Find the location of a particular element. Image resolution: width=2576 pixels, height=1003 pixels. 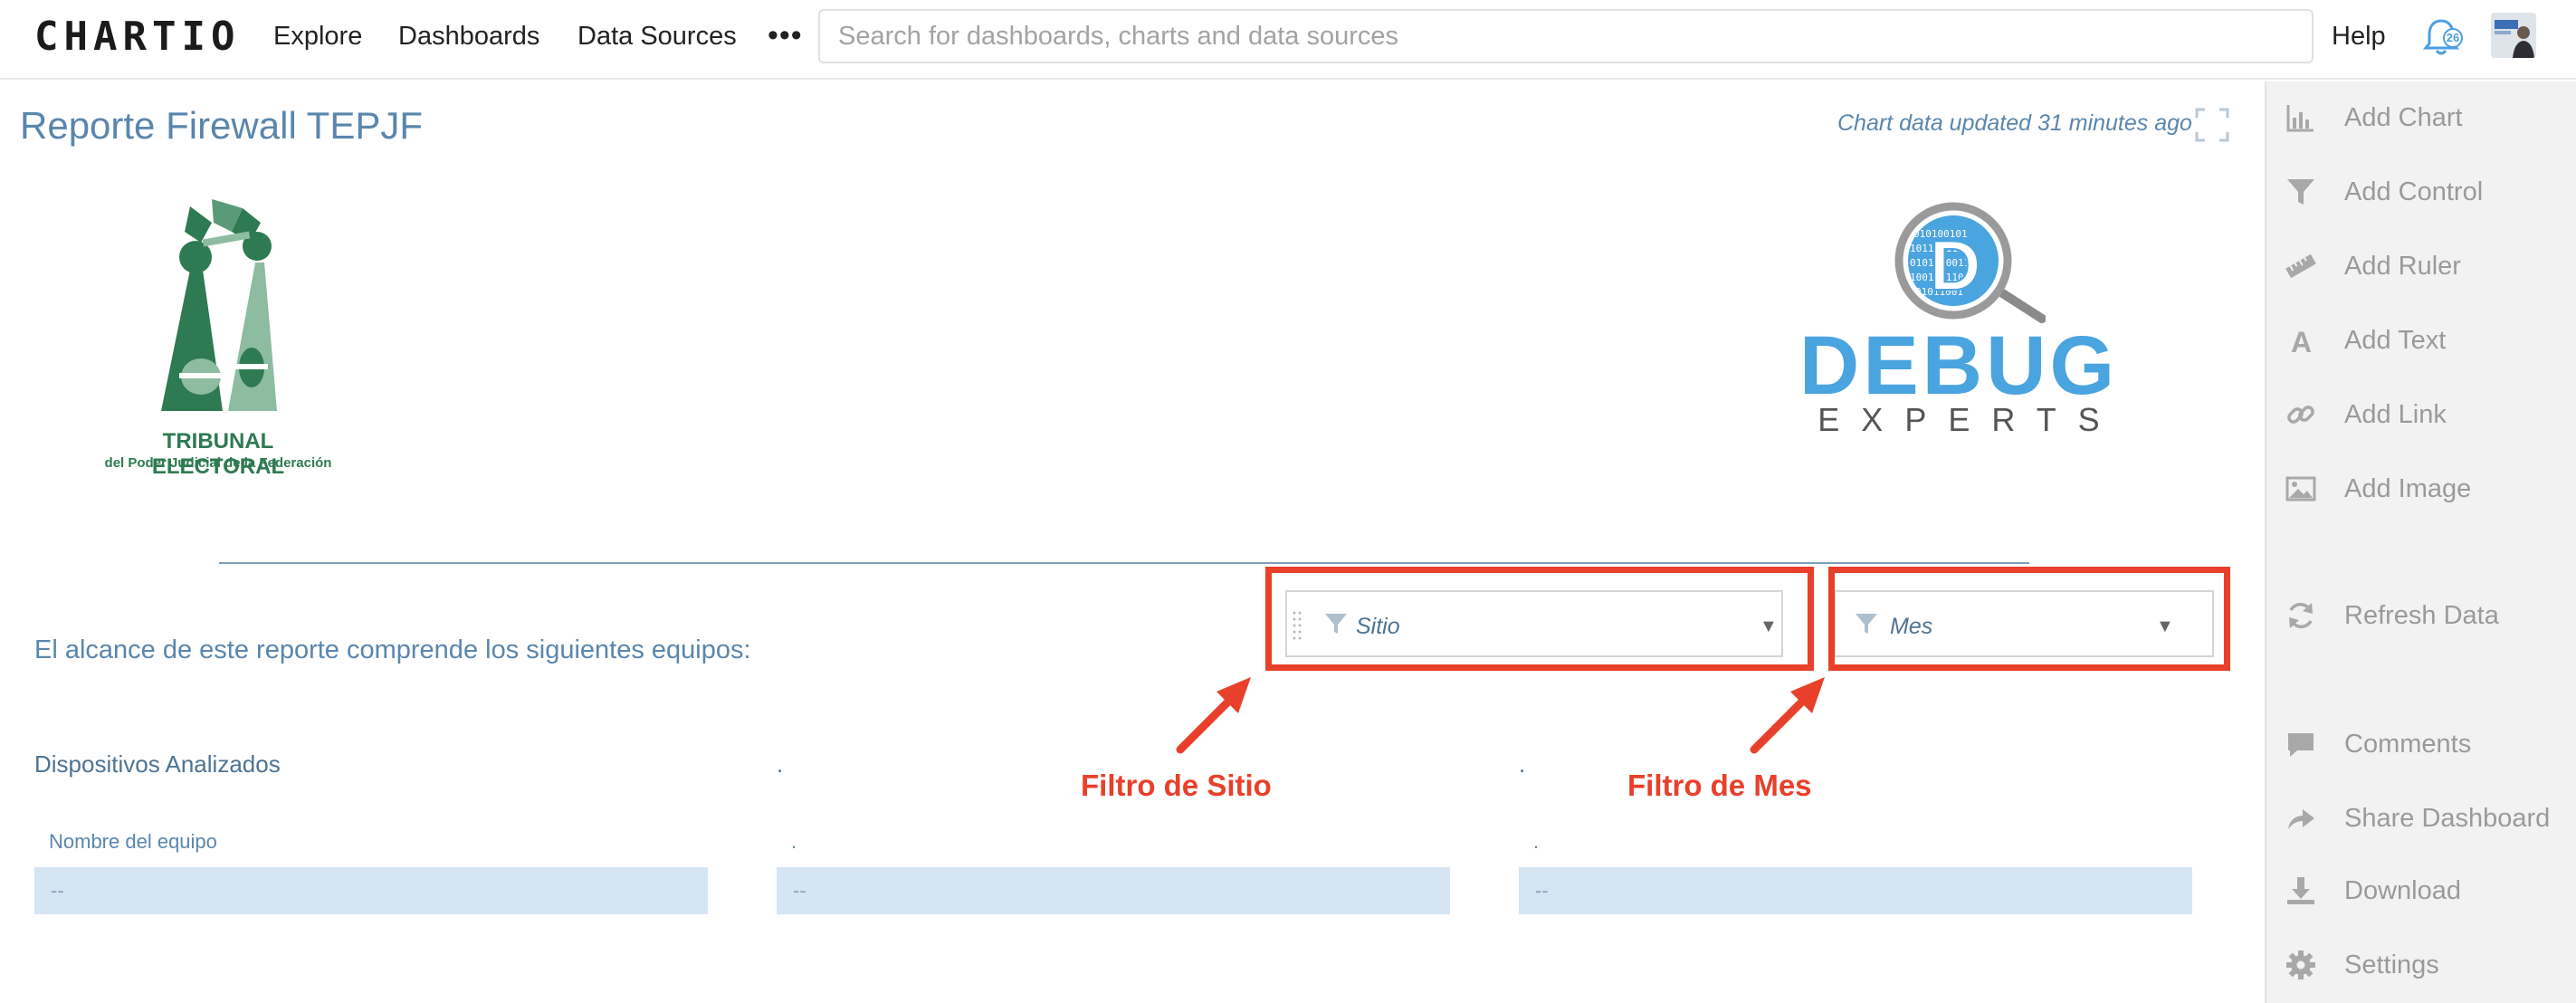

add-chart-button: Add Chart is located at coordinates (2421, 118).